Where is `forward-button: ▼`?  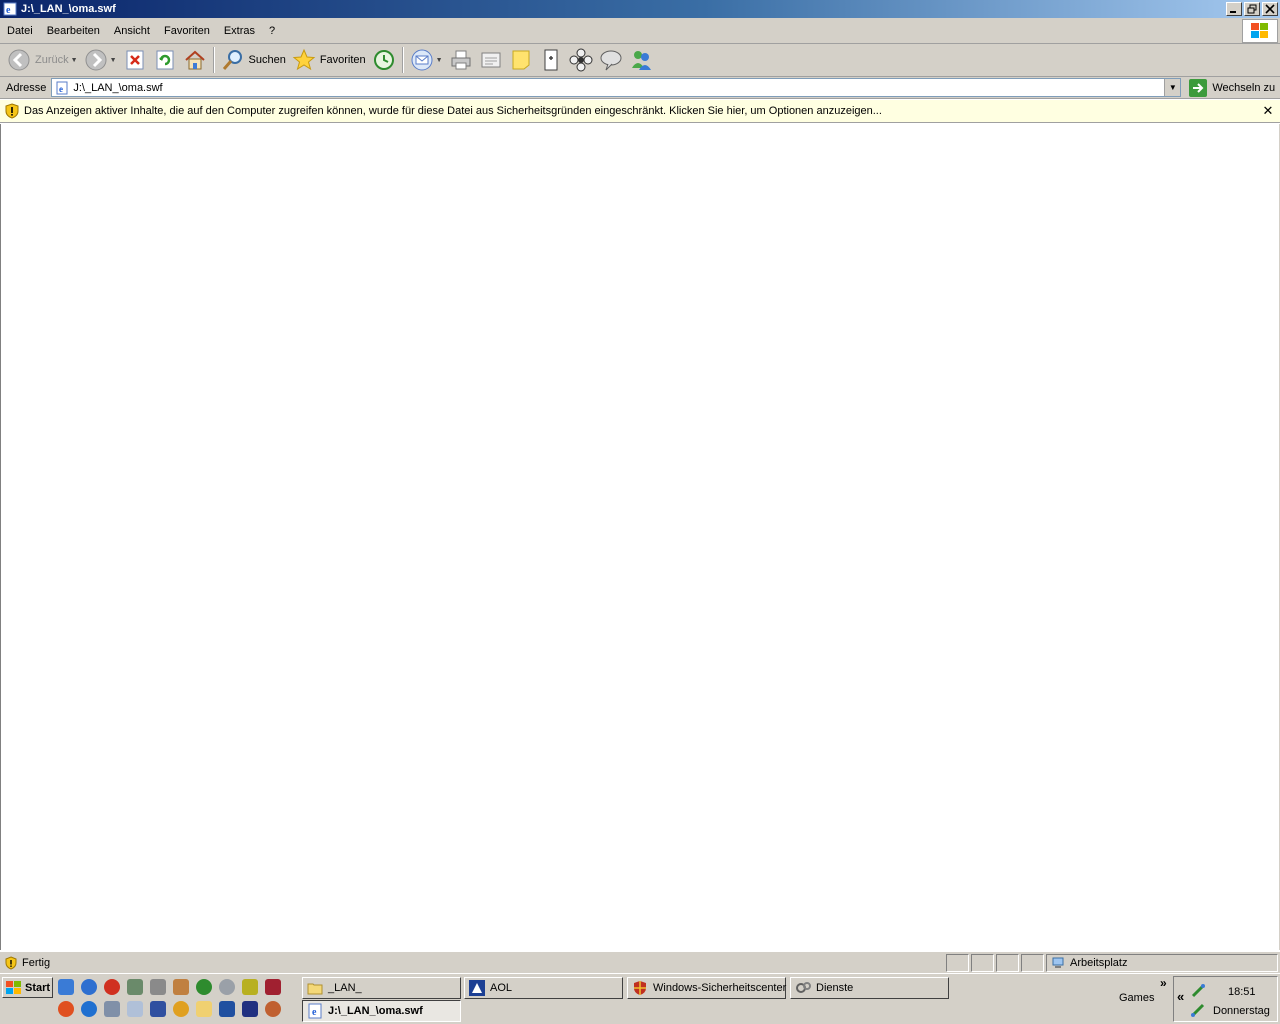 forward-button: ▼ is located at coordinates (100, 60).